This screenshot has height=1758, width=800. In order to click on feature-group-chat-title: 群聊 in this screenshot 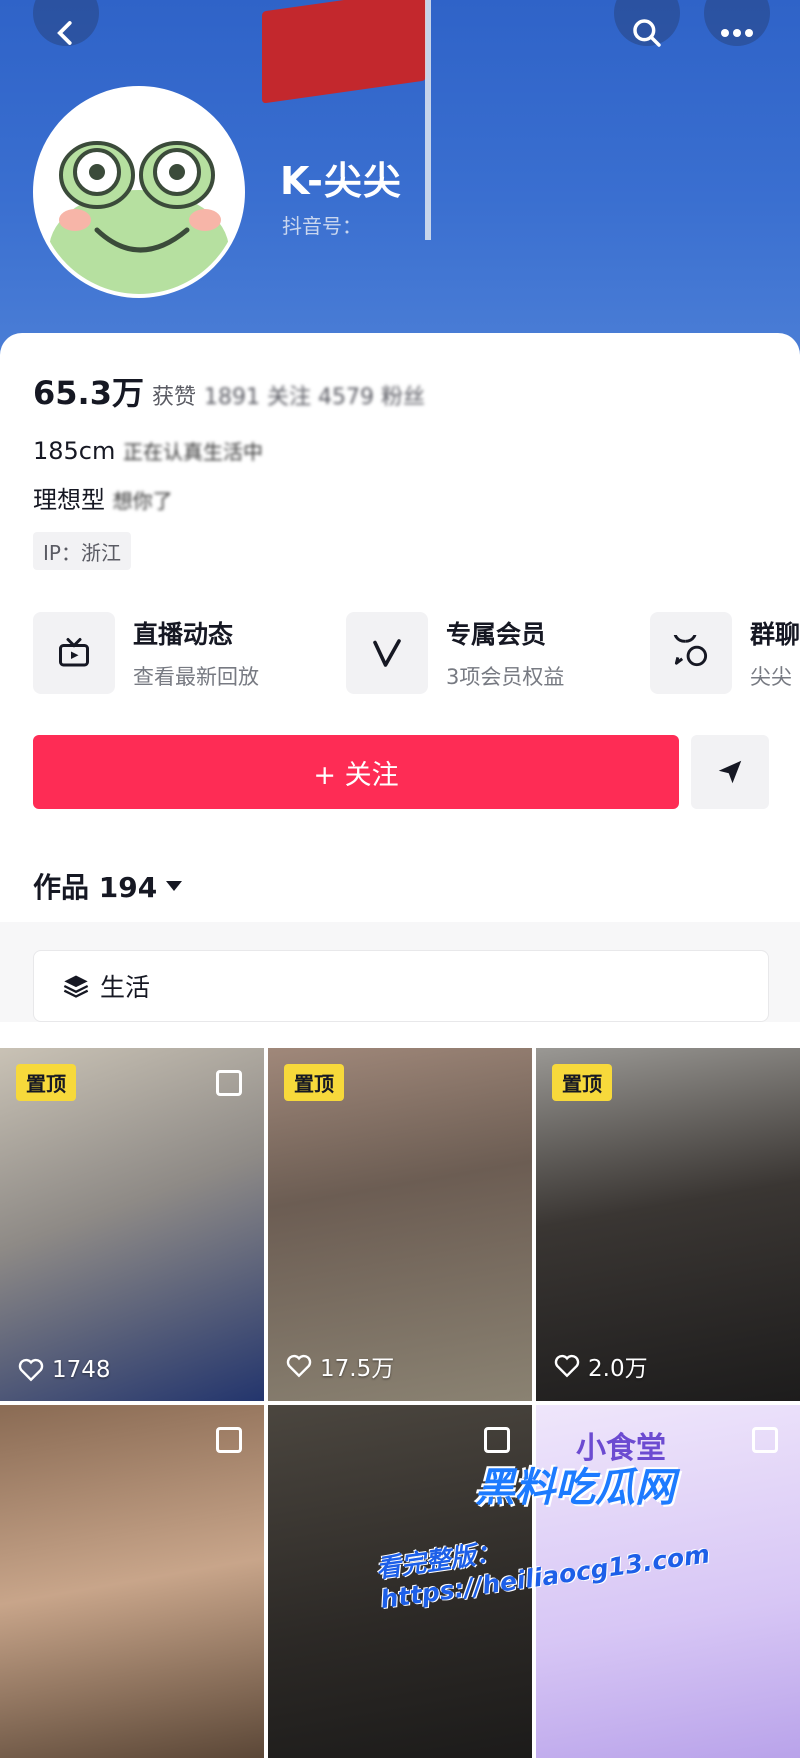, I will do `click(774, 634)`.